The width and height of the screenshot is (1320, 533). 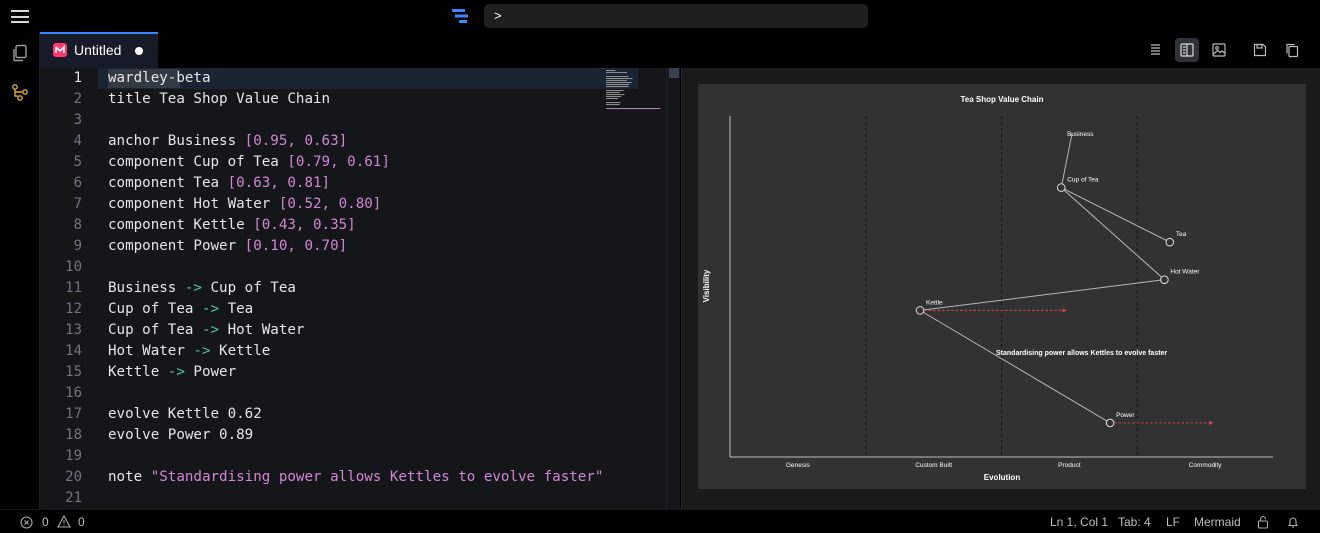 What do you see at coordinates (77, 120) in the screenshot?
I see `line-number: 3` at bounding box center [77, 120].